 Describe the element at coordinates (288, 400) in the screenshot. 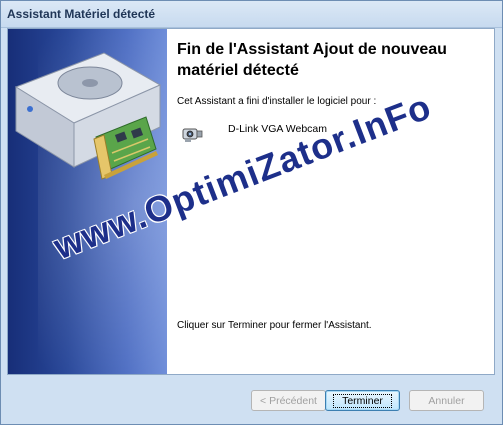

I see `previous-button: < Précédent` at that location.